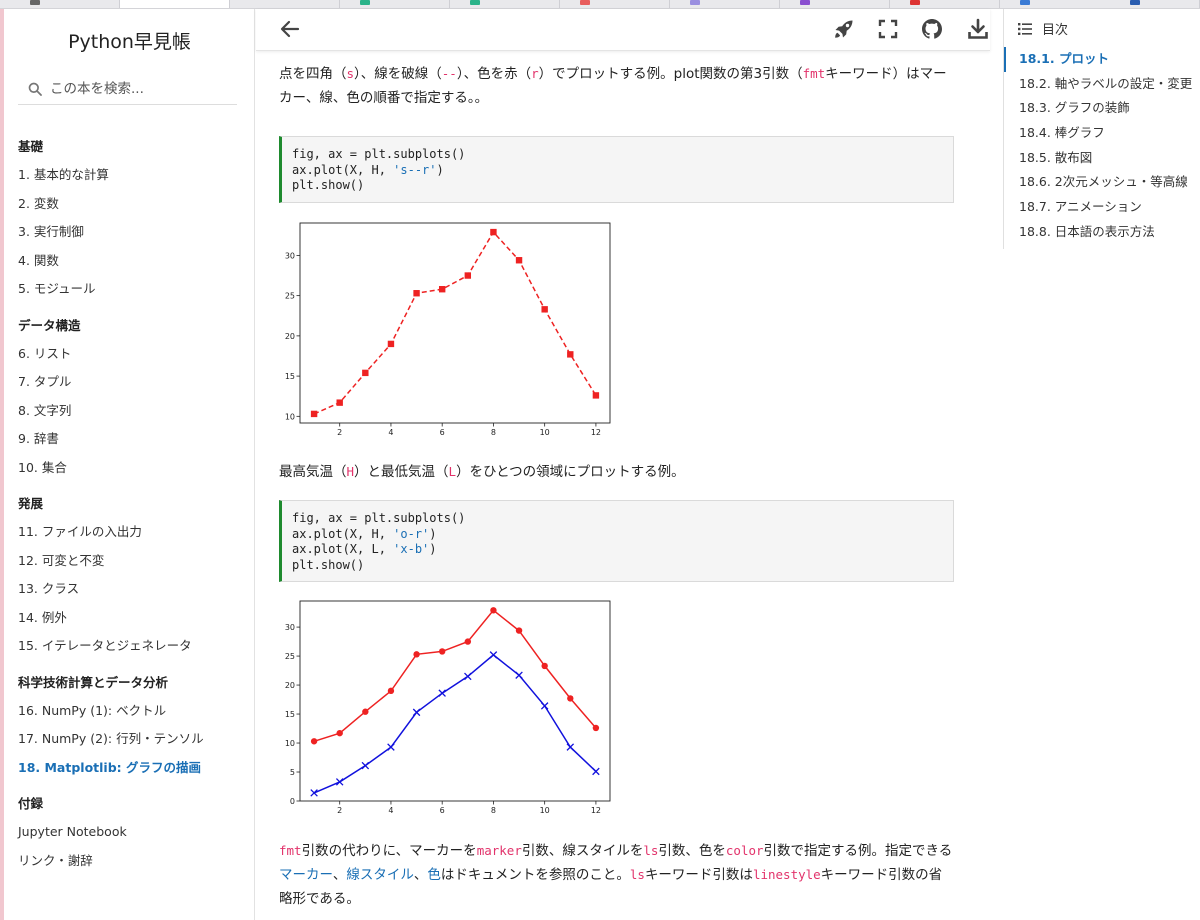  What do you see at coordinates (133, 472) in the screenshot?
I see `sidebar-item: 10. 集合` at bounding box center [133, 472].